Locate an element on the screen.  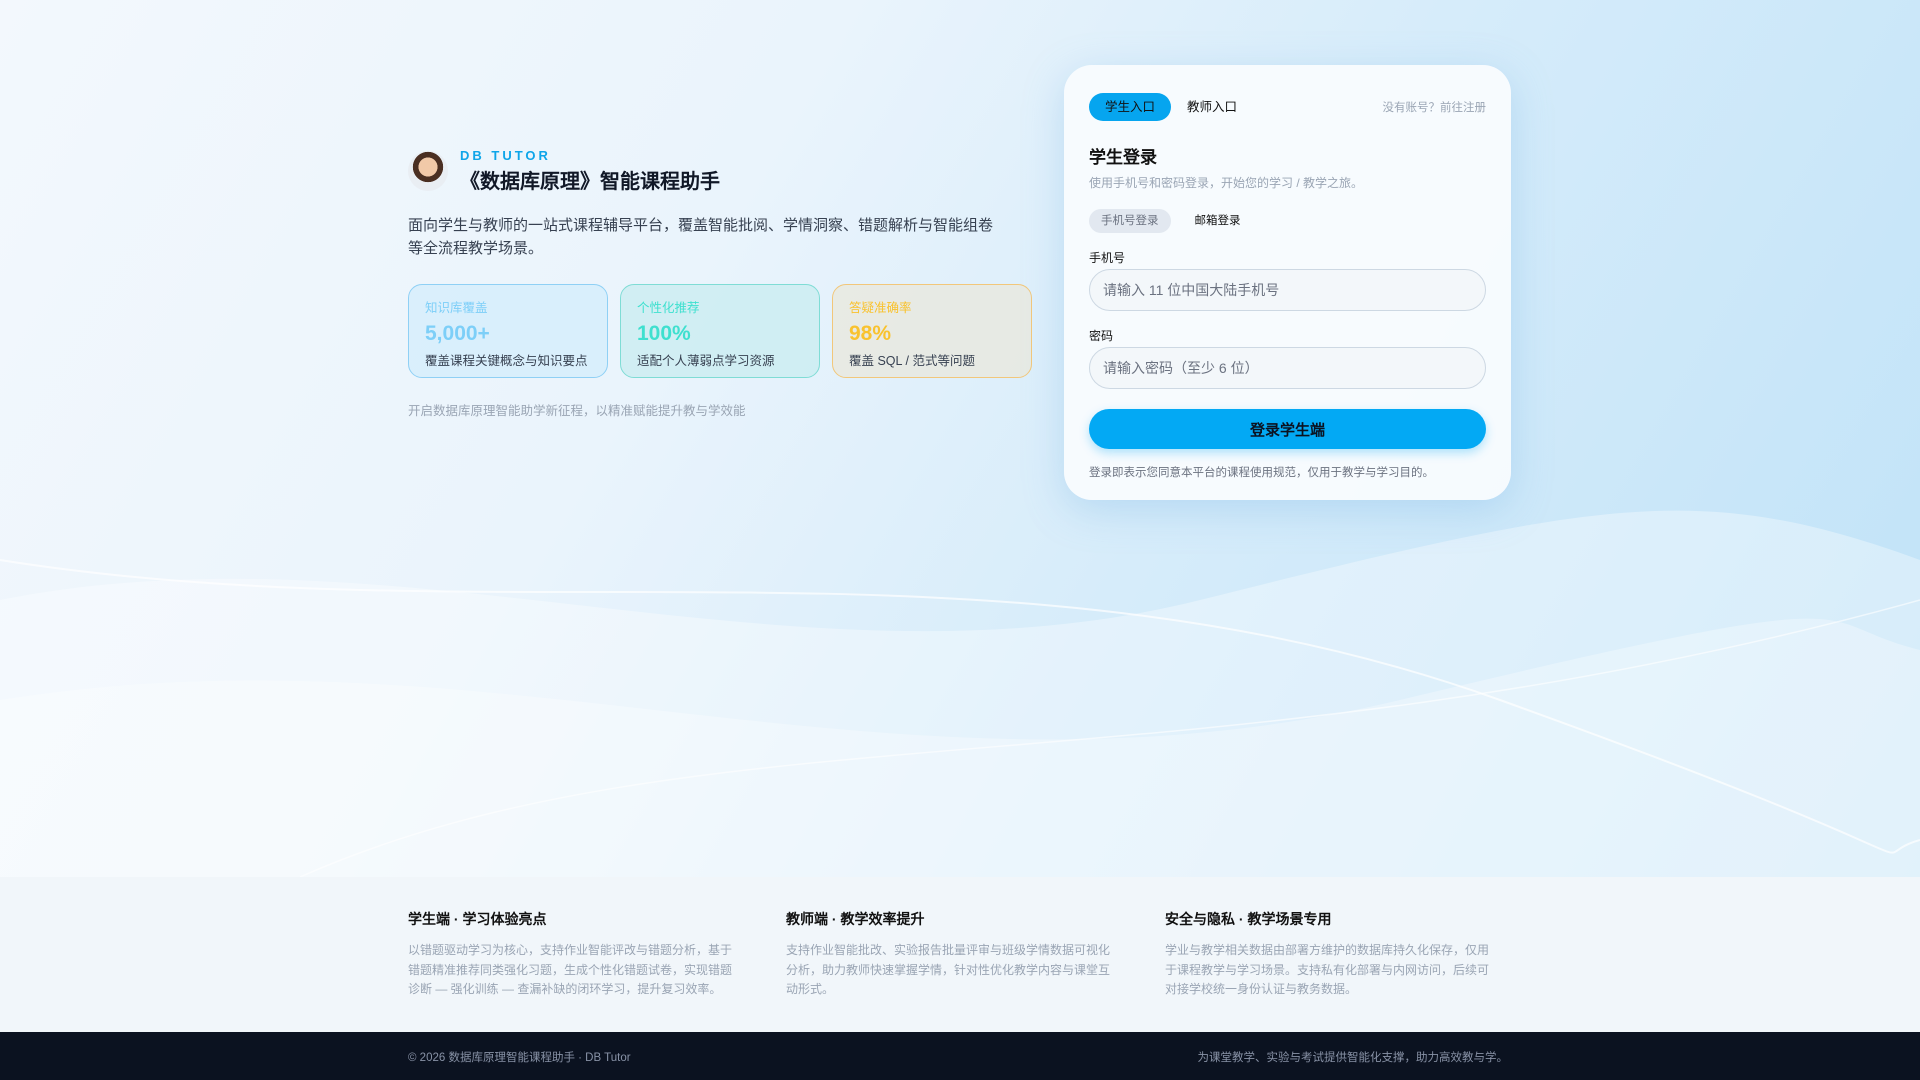
stat-label: 知识库覆盖 is located at coordinates (456, 308).